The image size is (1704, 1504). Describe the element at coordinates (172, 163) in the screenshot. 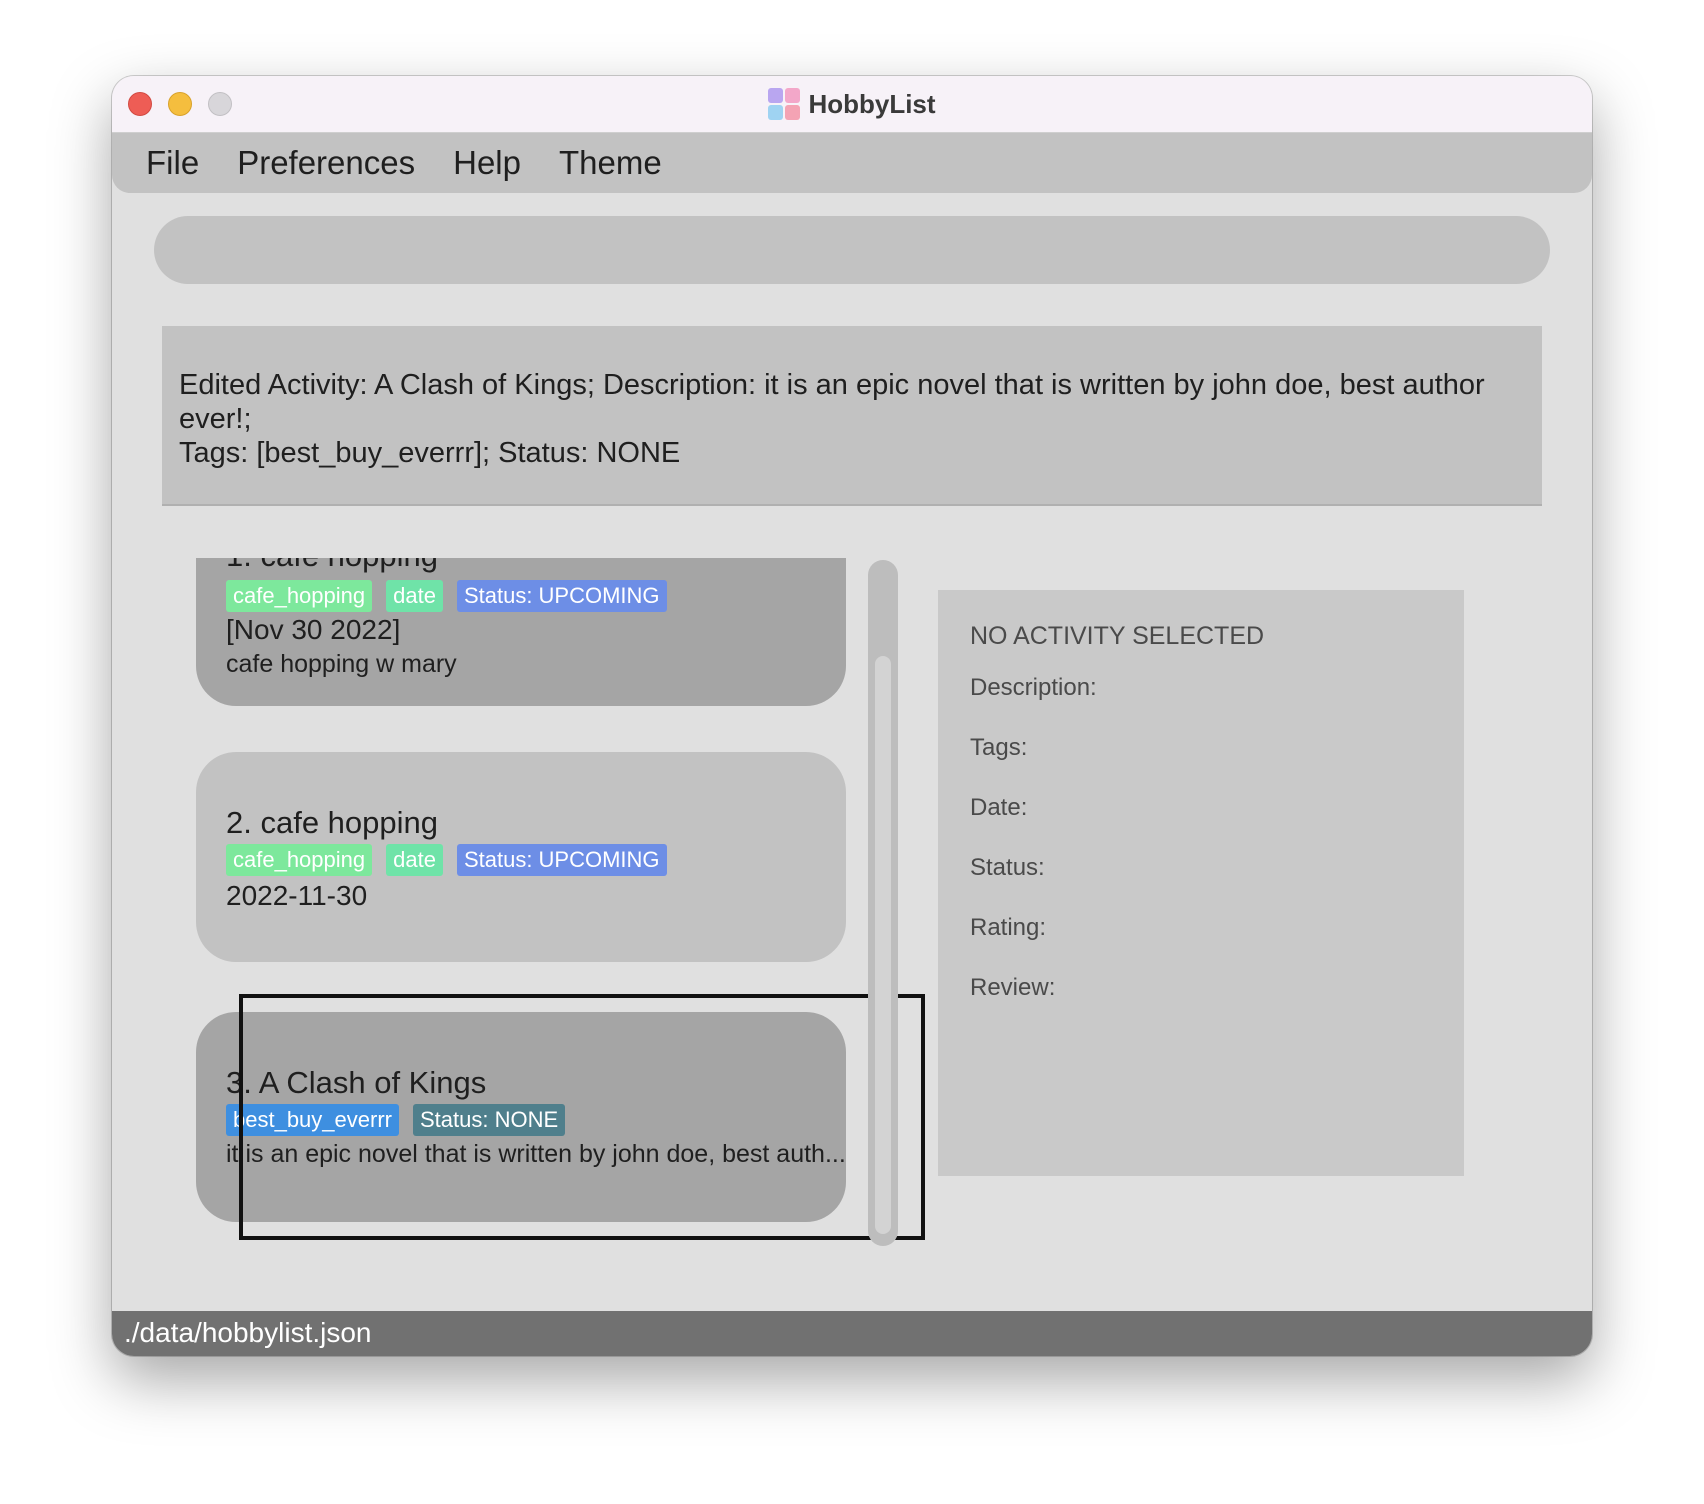

I see `menu-file: File` at that location.